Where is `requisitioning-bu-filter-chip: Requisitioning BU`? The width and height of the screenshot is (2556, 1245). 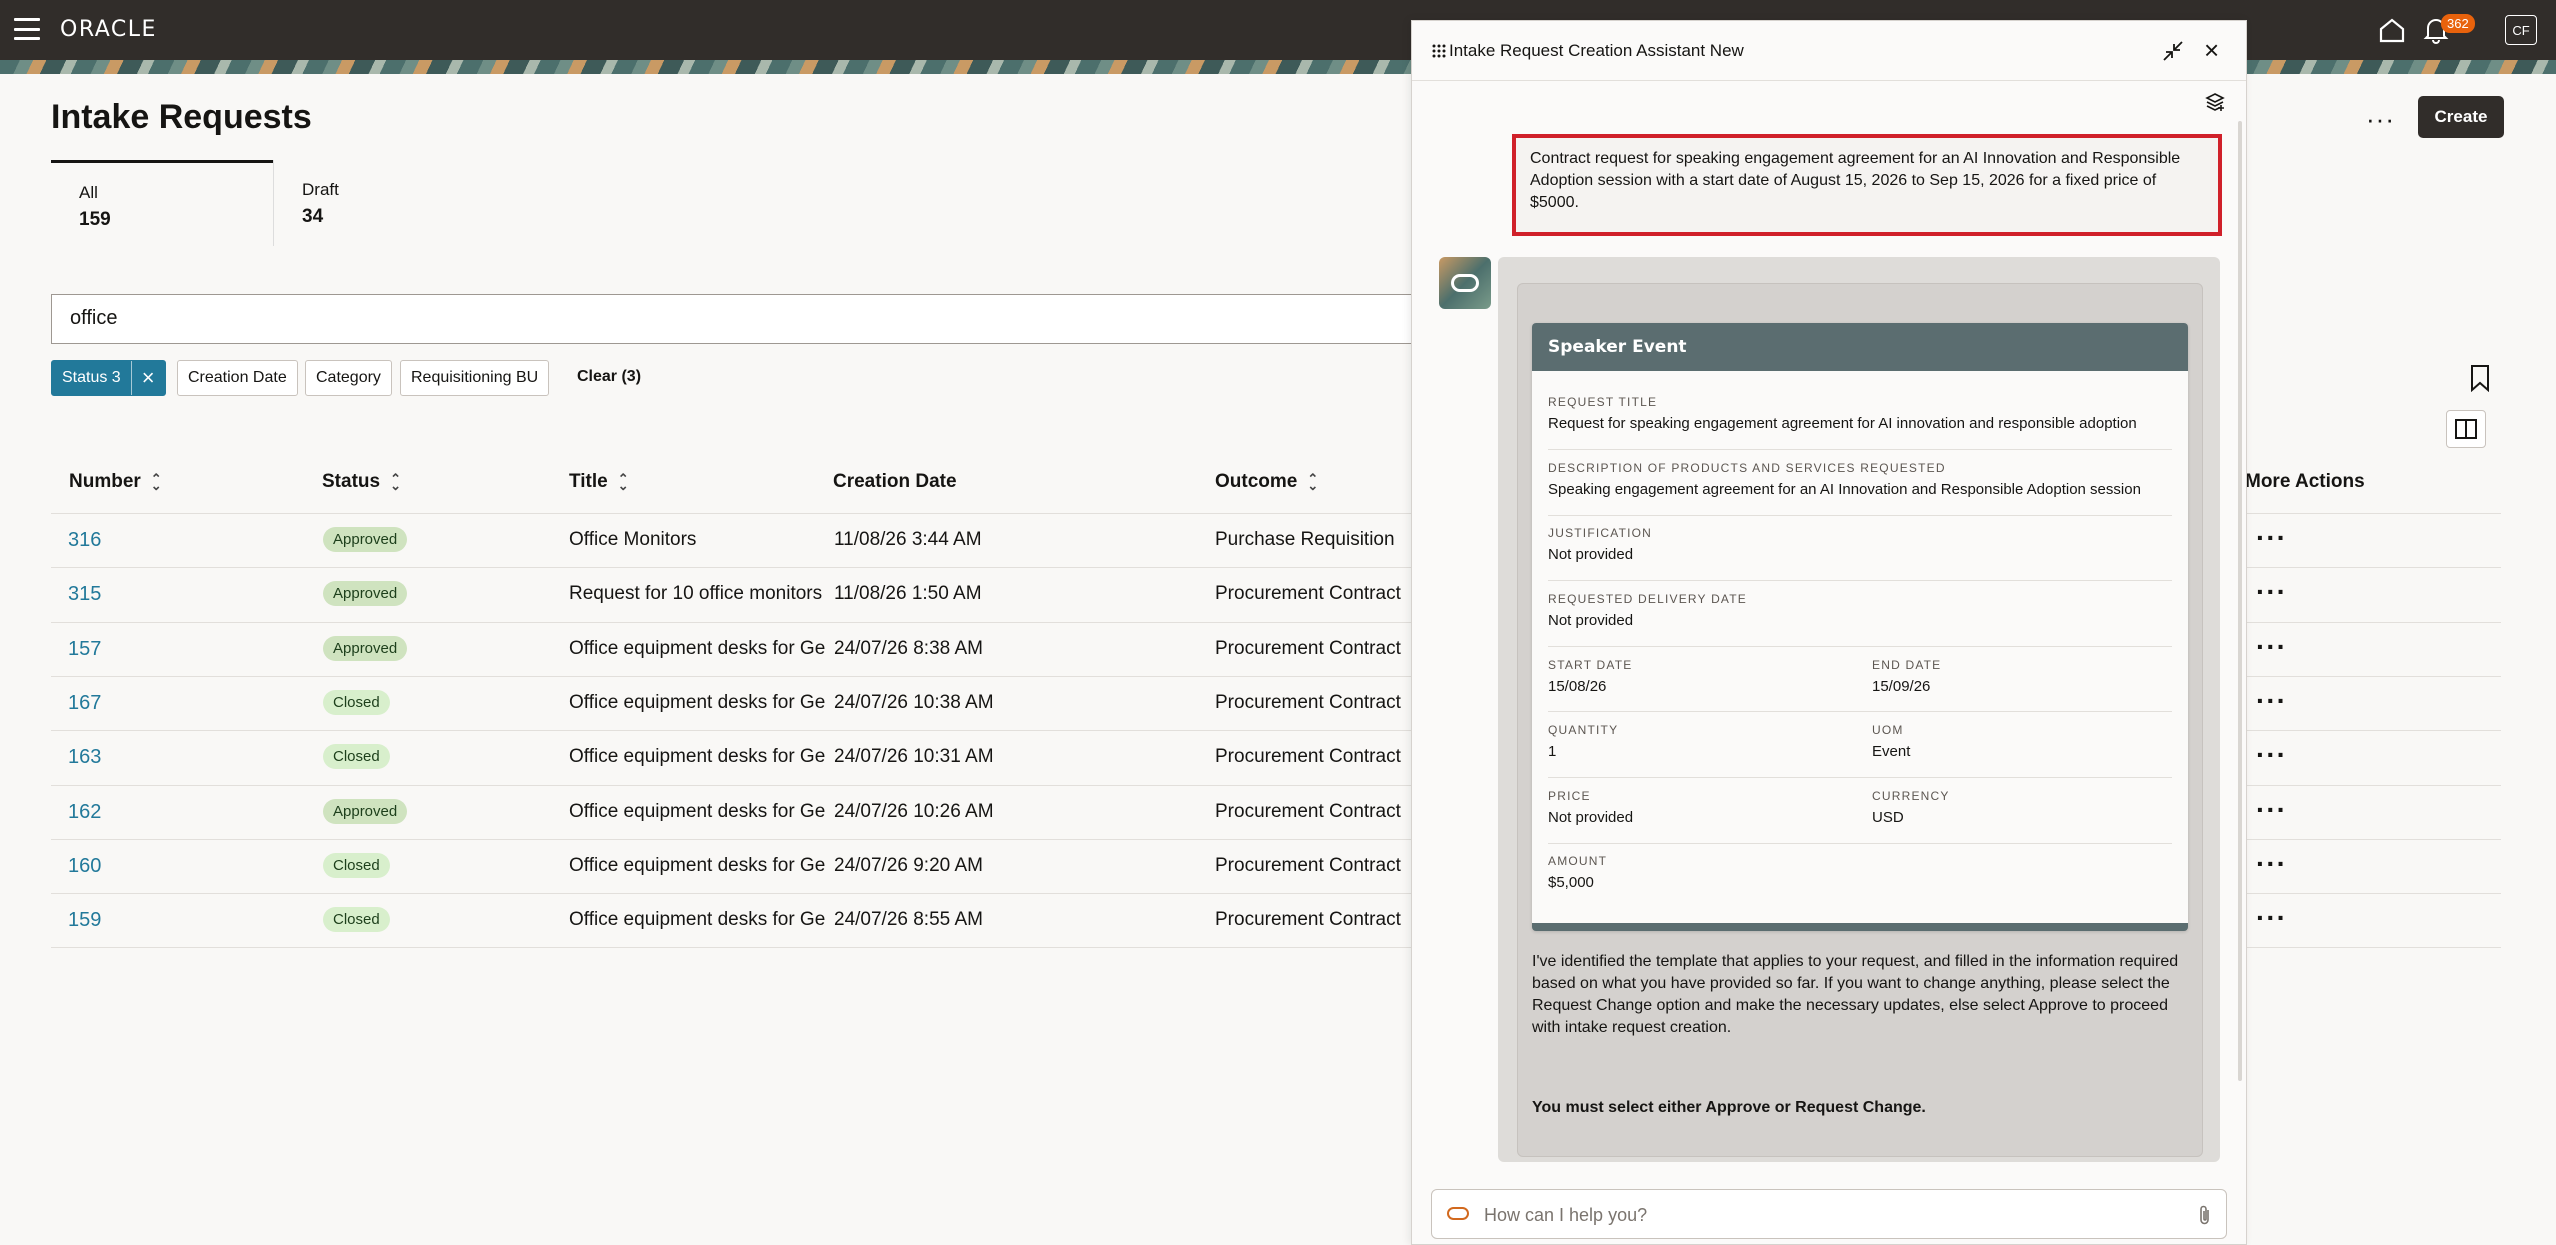
requisitioning-bu-filter-chip: Requisitioning BU is located at coordinates (475, 378).